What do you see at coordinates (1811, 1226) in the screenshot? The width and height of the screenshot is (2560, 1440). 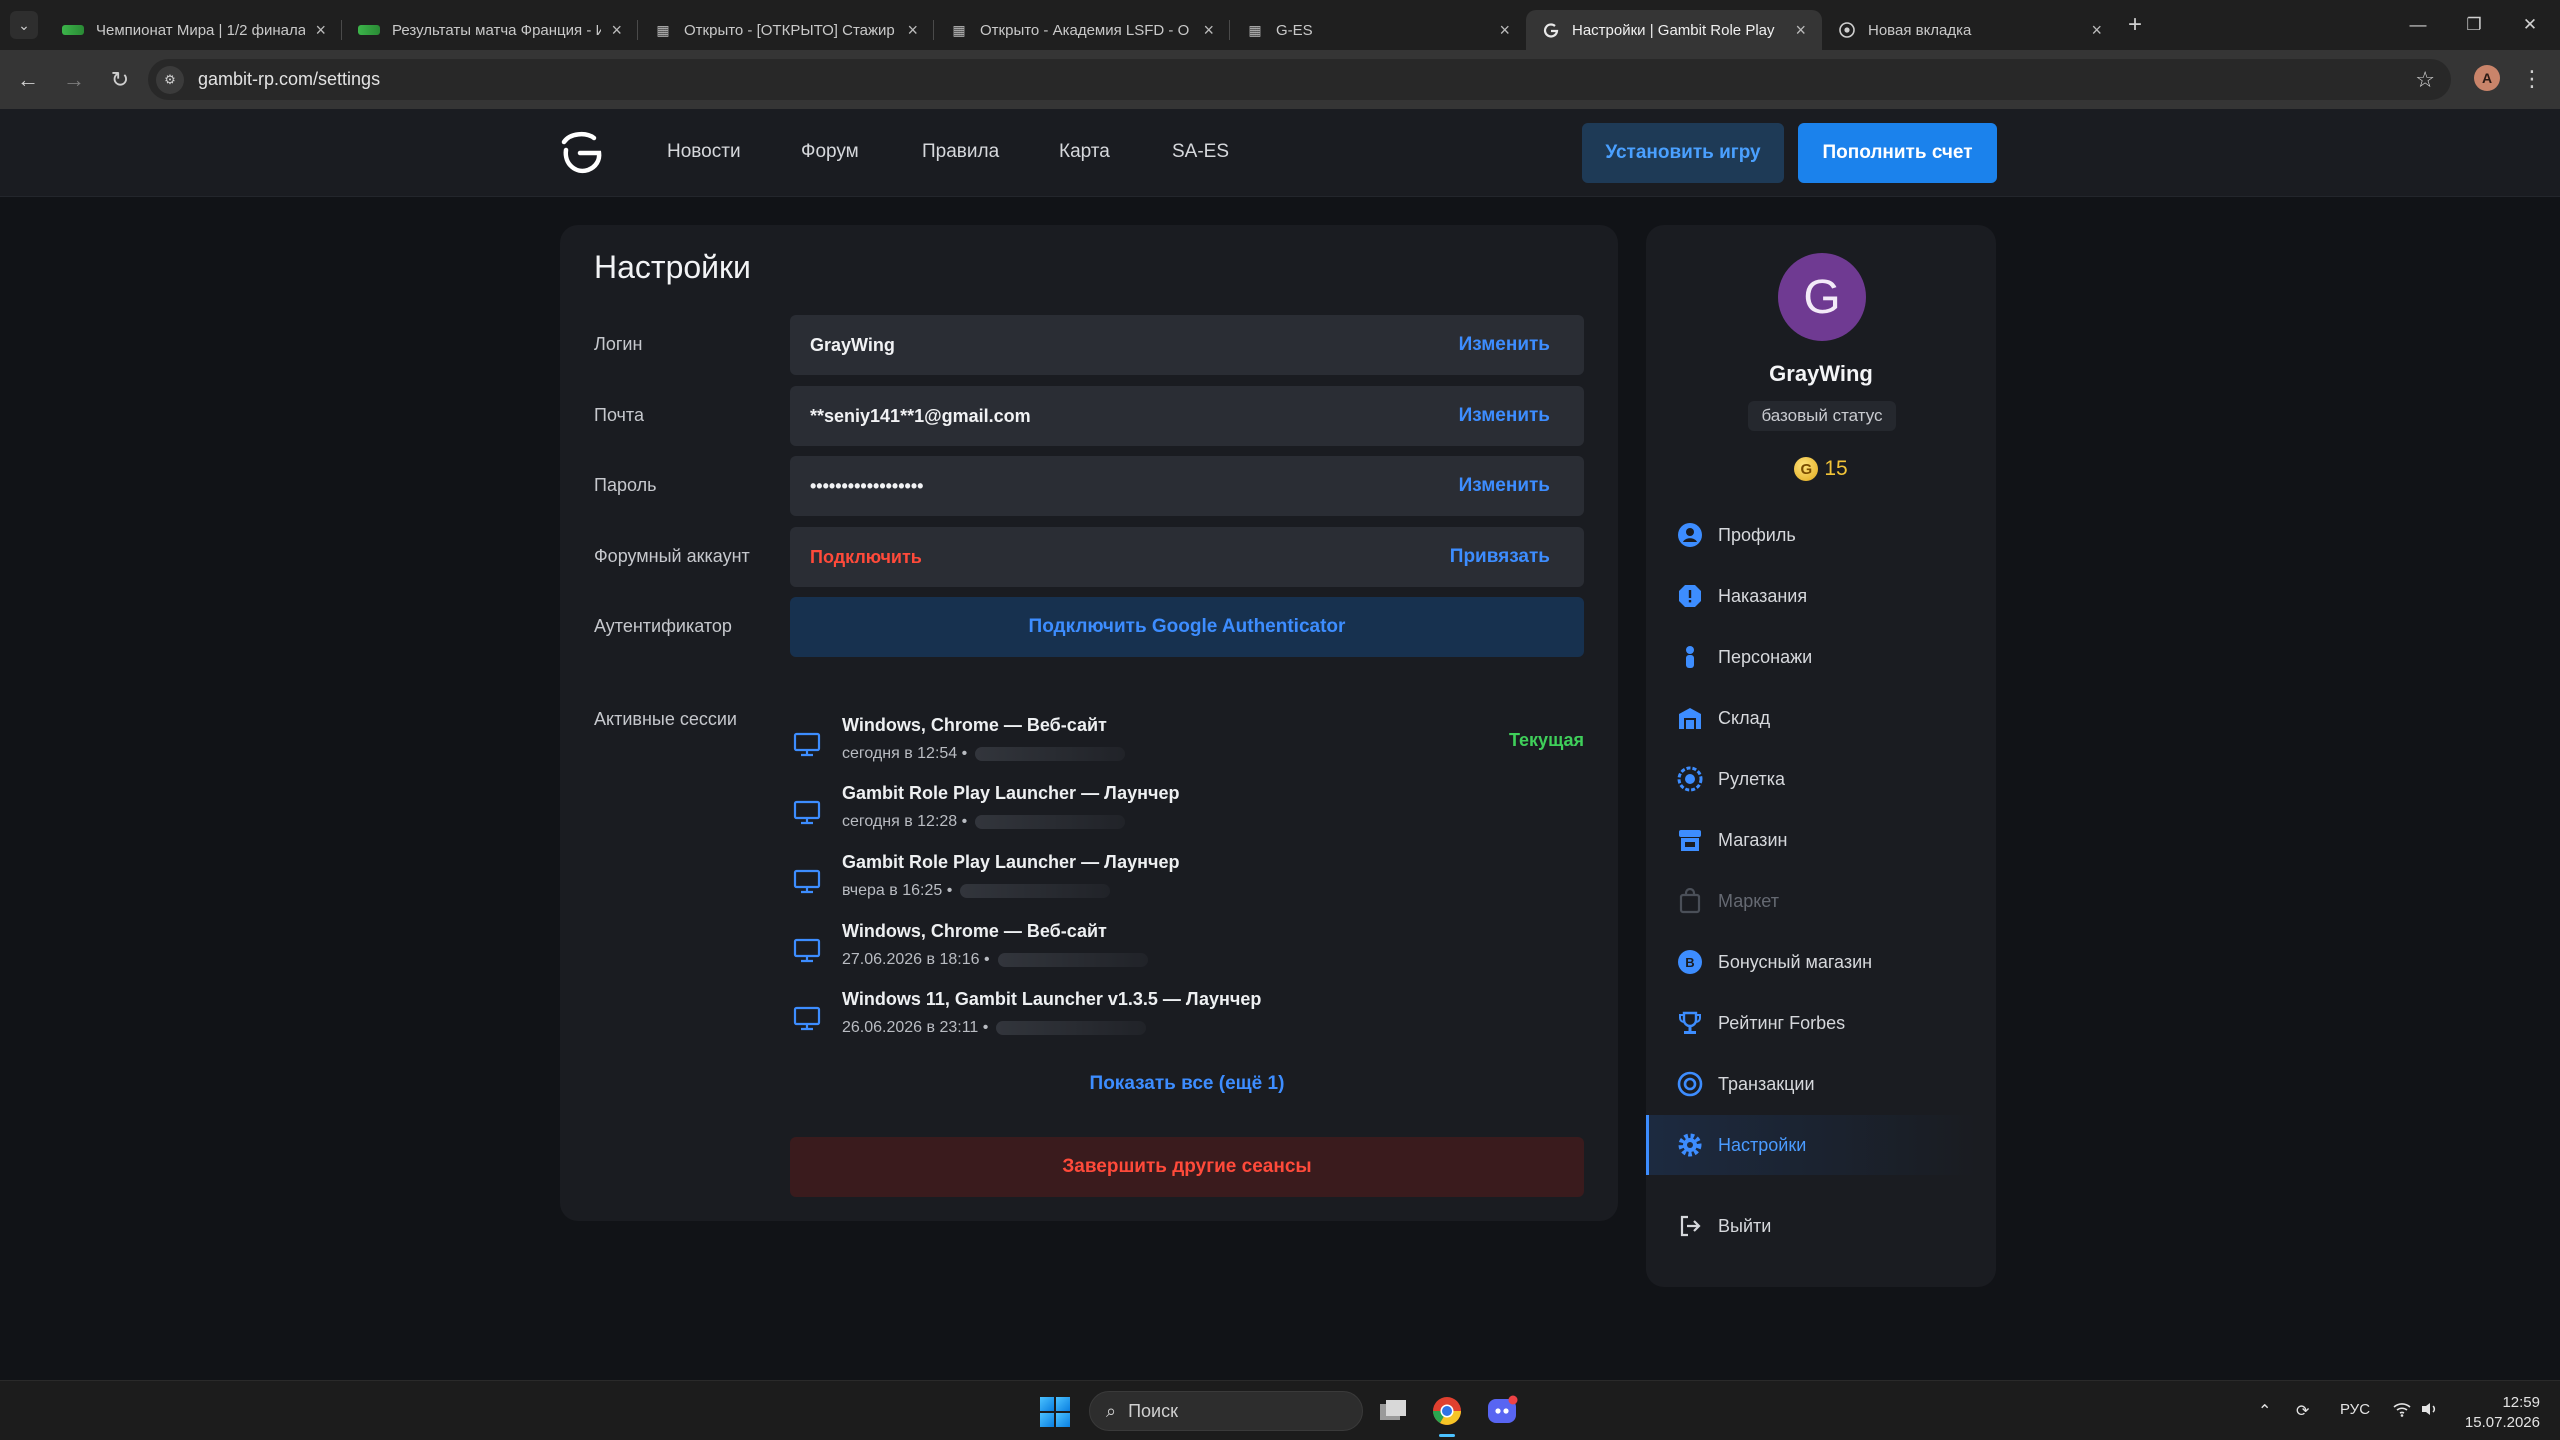 I see `sidebar-item-logout: Выйти` at bounding box center [1811, 1226].